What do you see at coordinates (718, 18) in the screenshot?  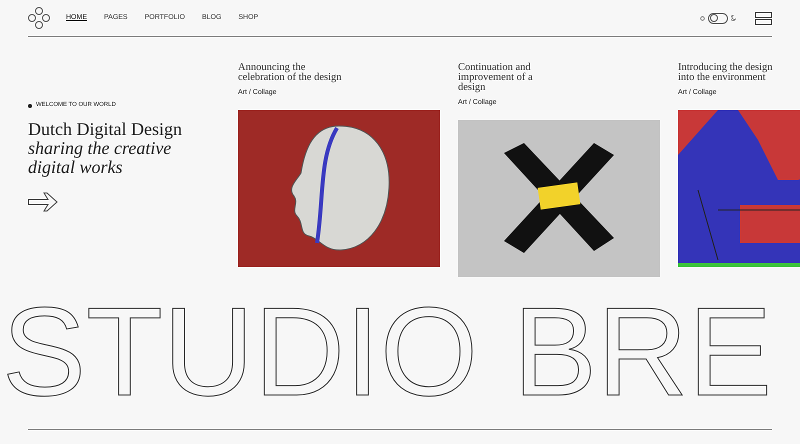 I see `theme-toggle` at bounding box center [718, 18].